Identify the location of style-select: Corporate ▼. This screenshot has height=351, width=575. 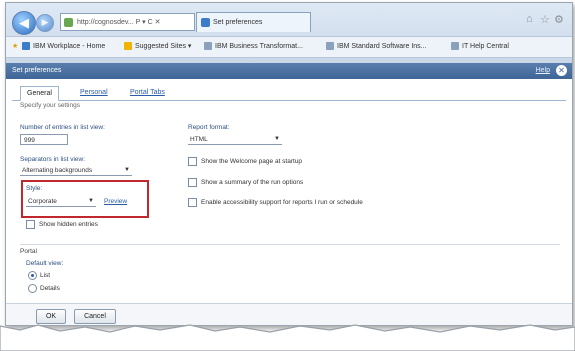
(61, 201).